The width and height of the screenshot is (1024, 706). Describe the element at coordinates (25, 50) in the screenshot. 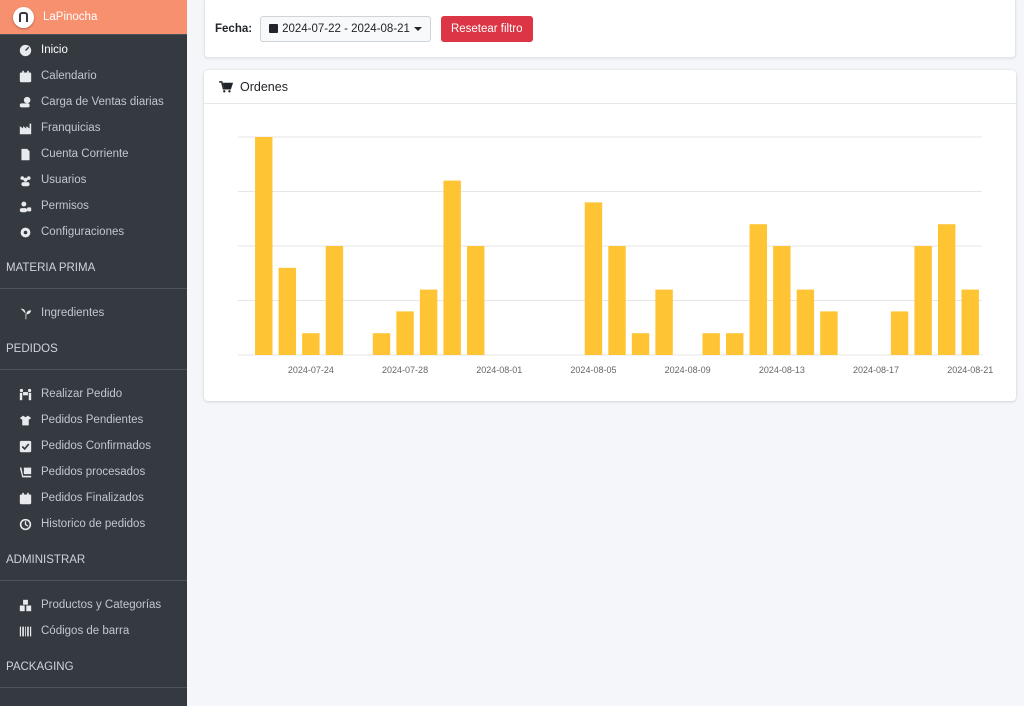

I see `dashboard-icon` at that location.